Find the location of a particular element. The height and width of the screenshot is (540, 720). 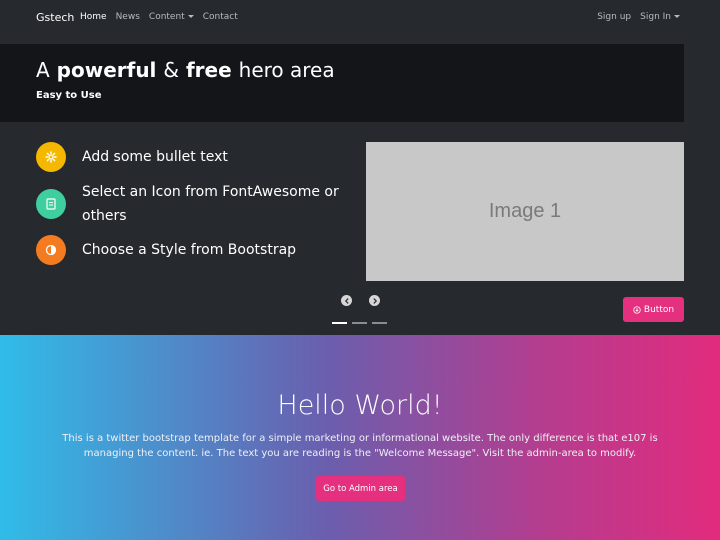

half-circle-icon is located at coordinates (51, 250).